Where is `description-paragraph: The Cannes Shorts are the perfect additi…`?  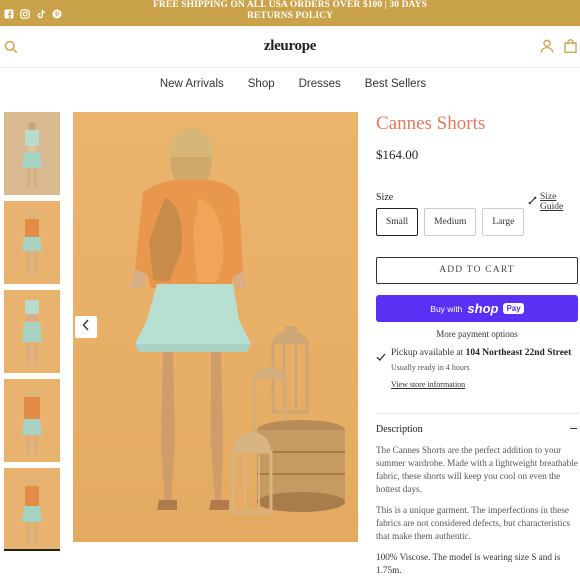
description-paragraph: The Cannes Shorts are the perfect additi… is located at coordinates (477, 469).